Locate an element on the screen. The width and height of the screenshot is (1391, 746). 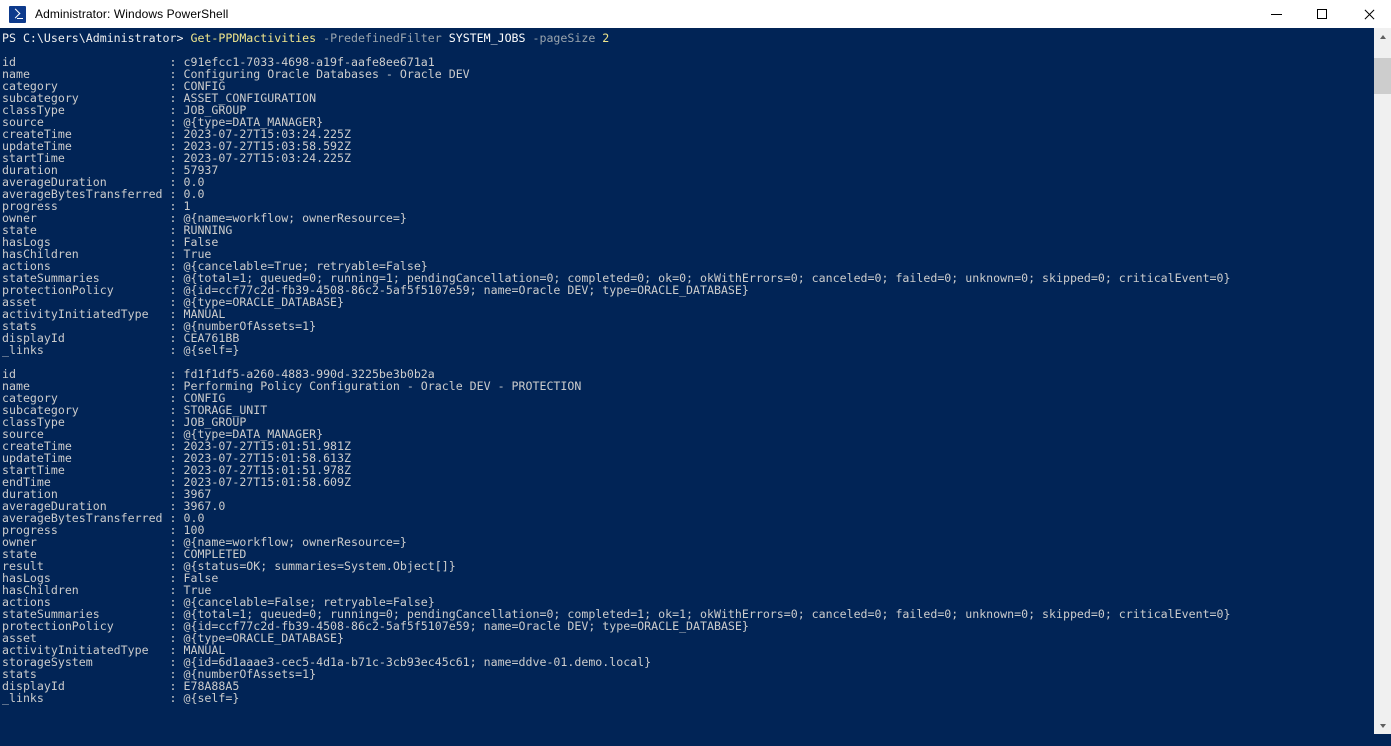
parameter-flag: -pageSize is located at coordinates (560, 38).